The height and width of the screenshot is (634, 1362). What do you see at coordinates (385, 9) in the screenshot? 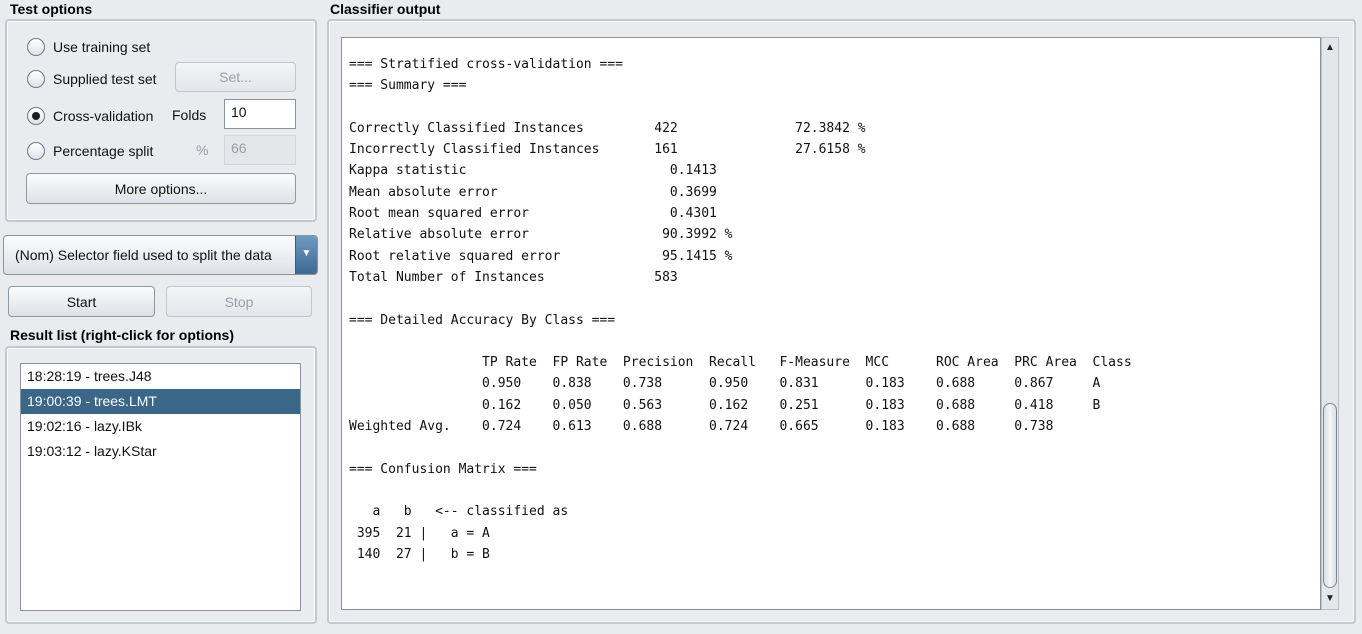
I see `classifier-output-title: Classifier output` at bounding box center [385, 9].